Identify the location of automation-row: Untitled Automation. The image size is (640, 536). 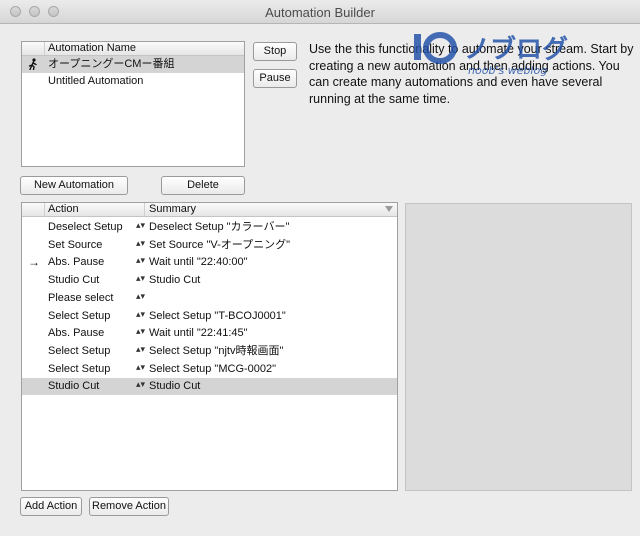
(133, 81).